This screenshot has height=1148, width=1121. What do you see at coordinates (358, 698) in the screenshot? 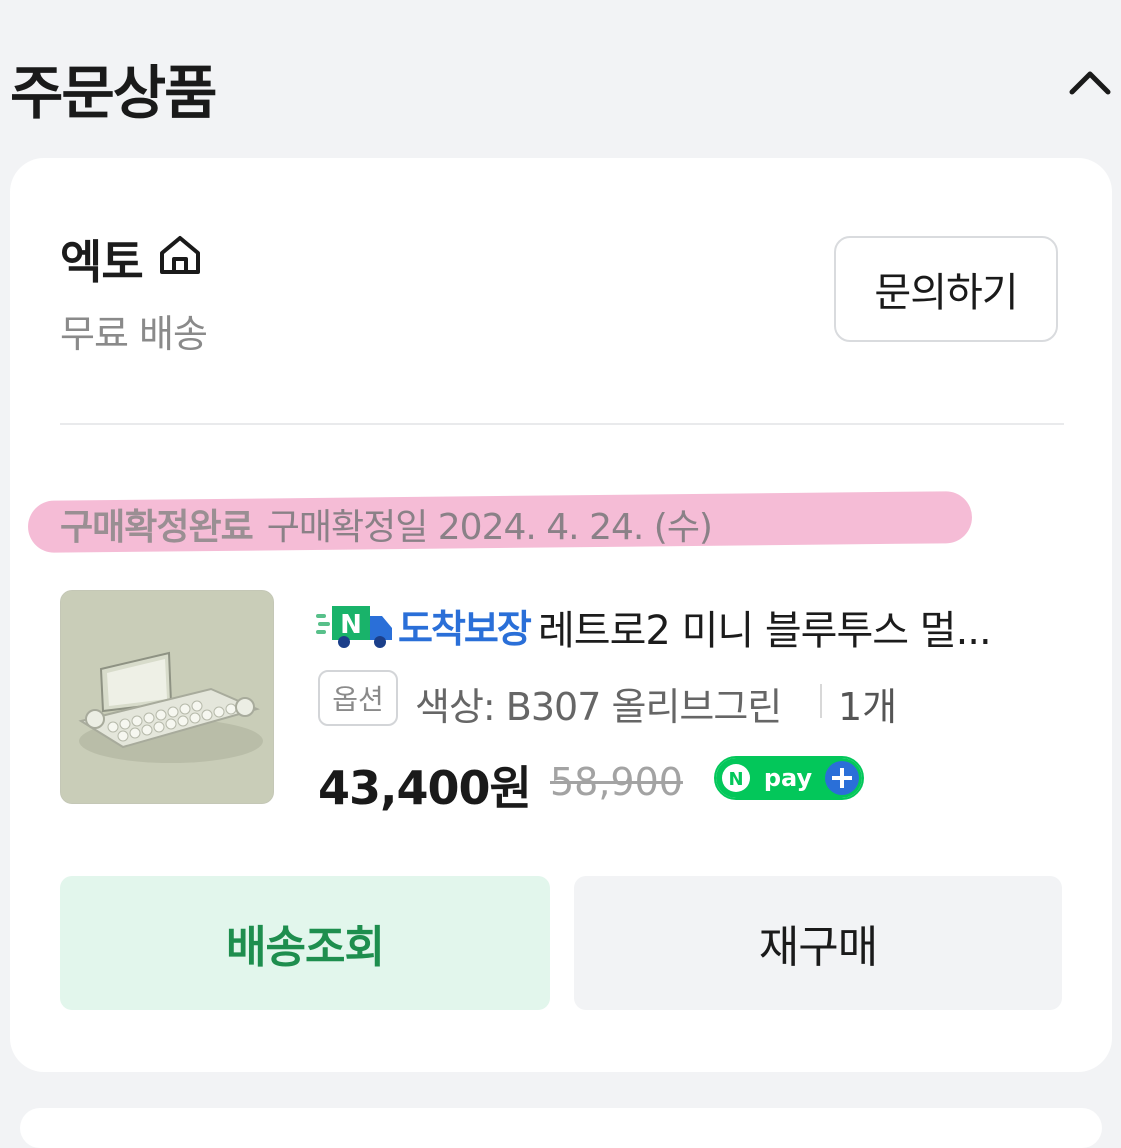
I see `option-tag: 옵션` at bounding box center [358, 698].